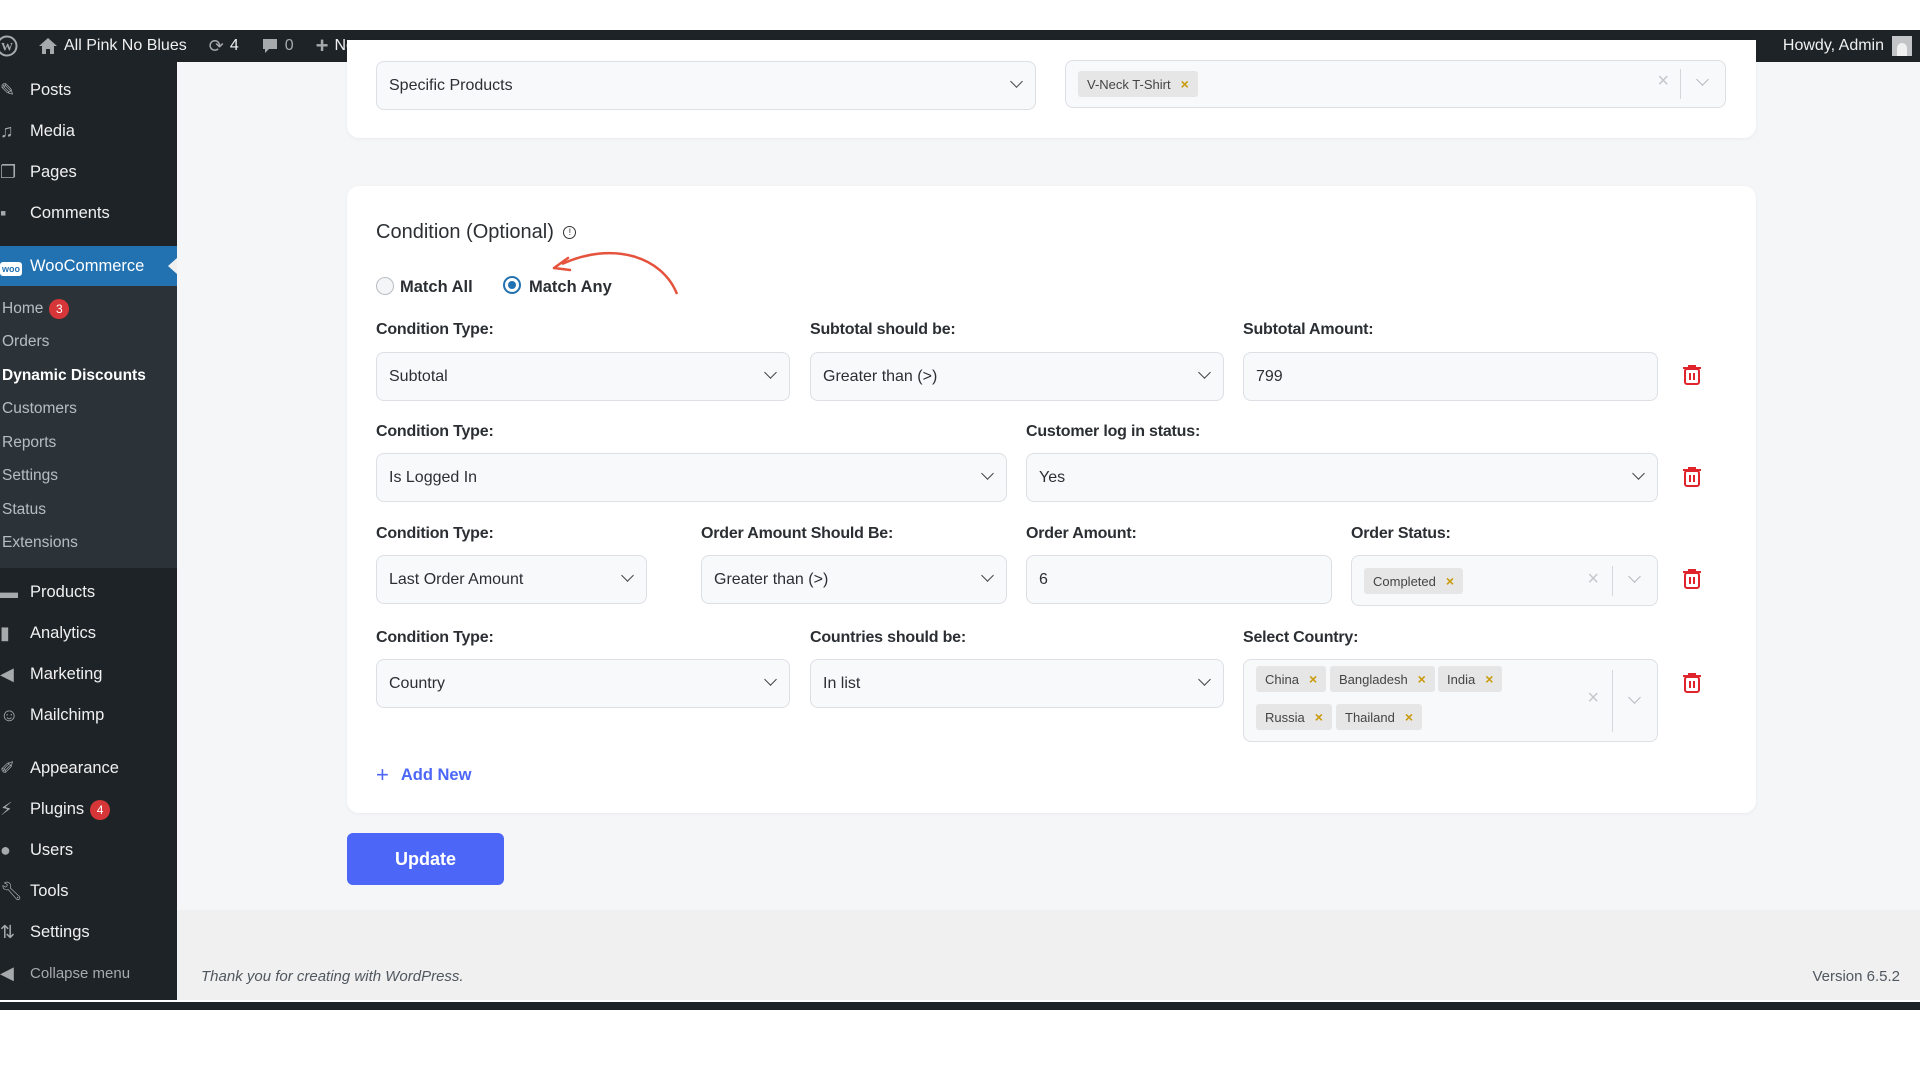 The height and width of the screenshot is (1080, 1920). Describe the element at coordinates (1291, 679) in the screenshot. I see `country-tag: China ×` at that location.